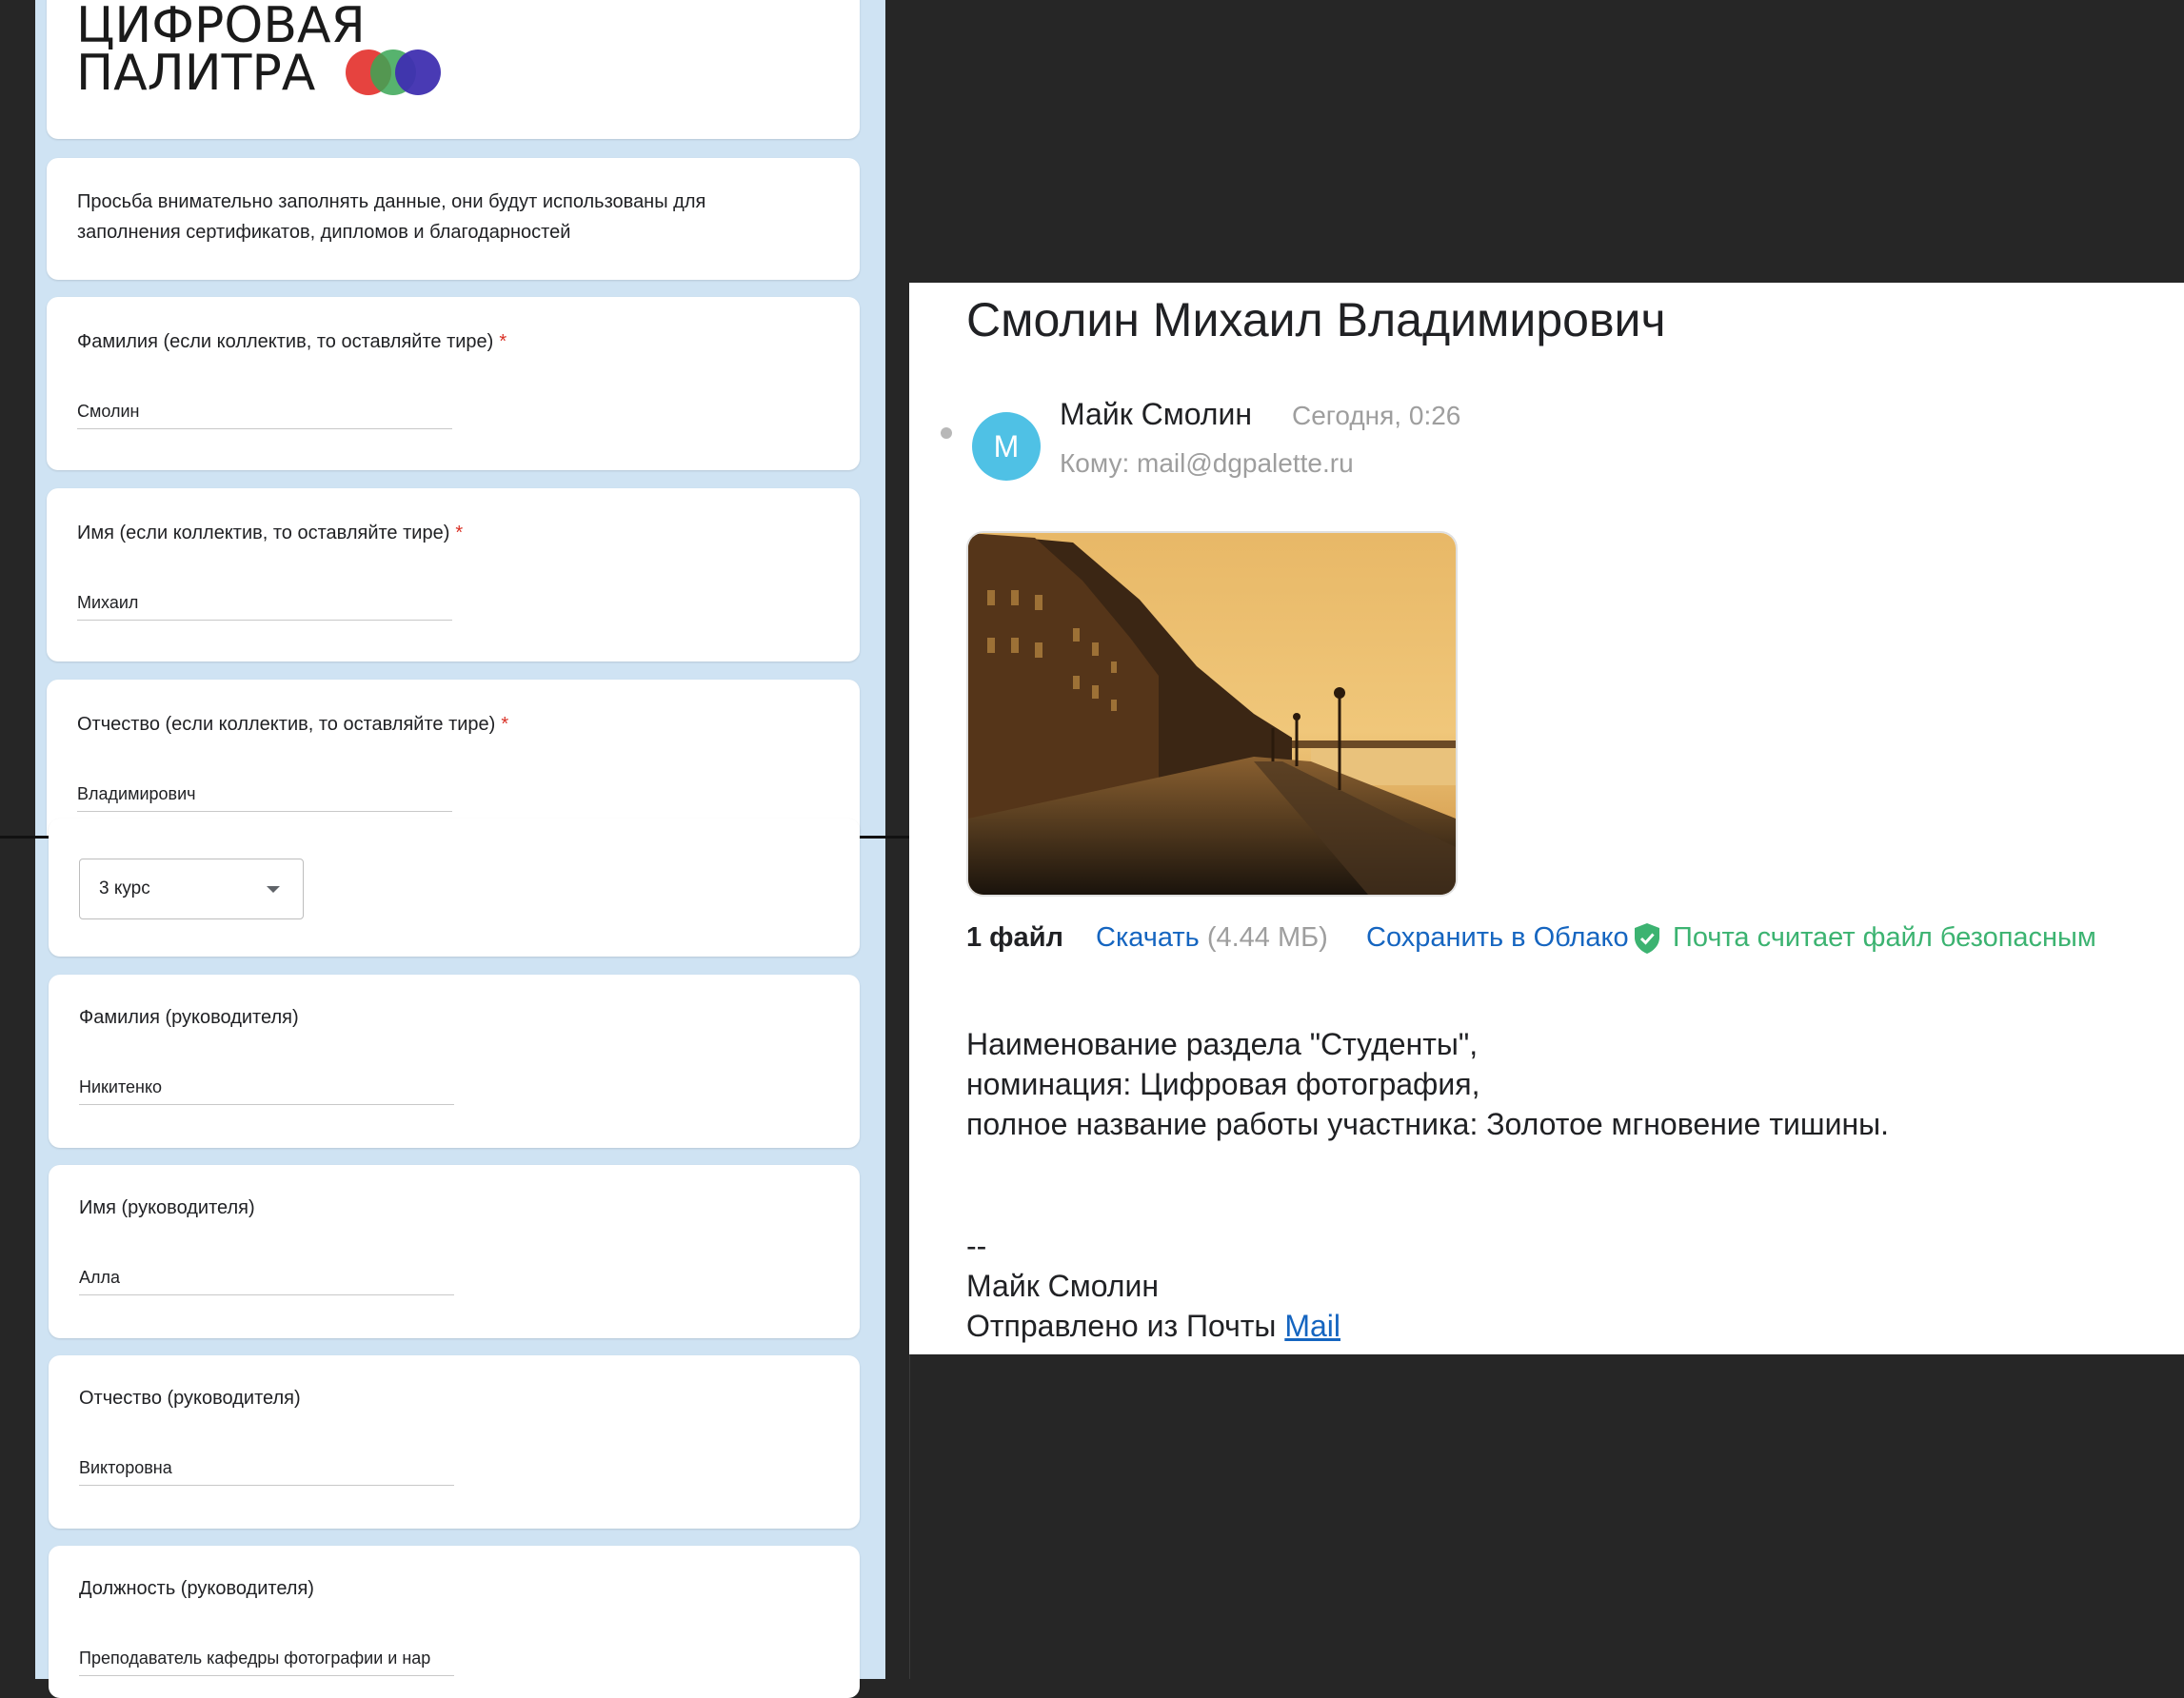  Describe the element at coordinates (454, 1061) in the screenshot. I see `question-card-leader-surname: Фамилия (руководителя) Никитенко` at that location.